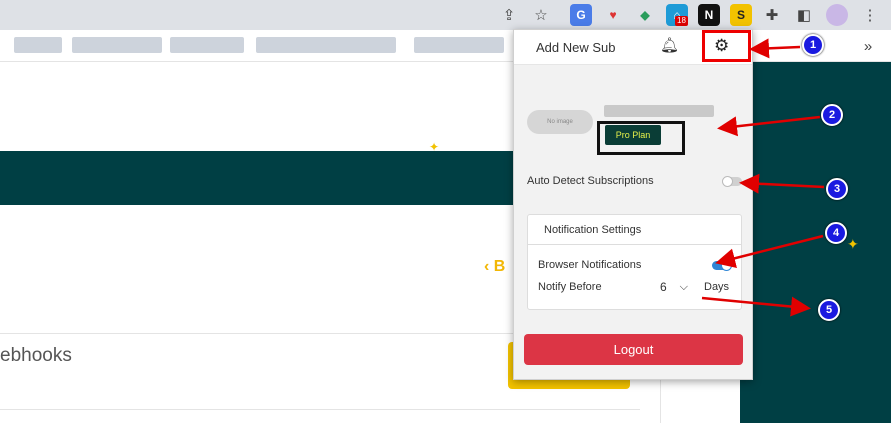  Describe the element at coordinates (836, 233) in the screenshot. I see `annotation-marker-4: 4` at that location.